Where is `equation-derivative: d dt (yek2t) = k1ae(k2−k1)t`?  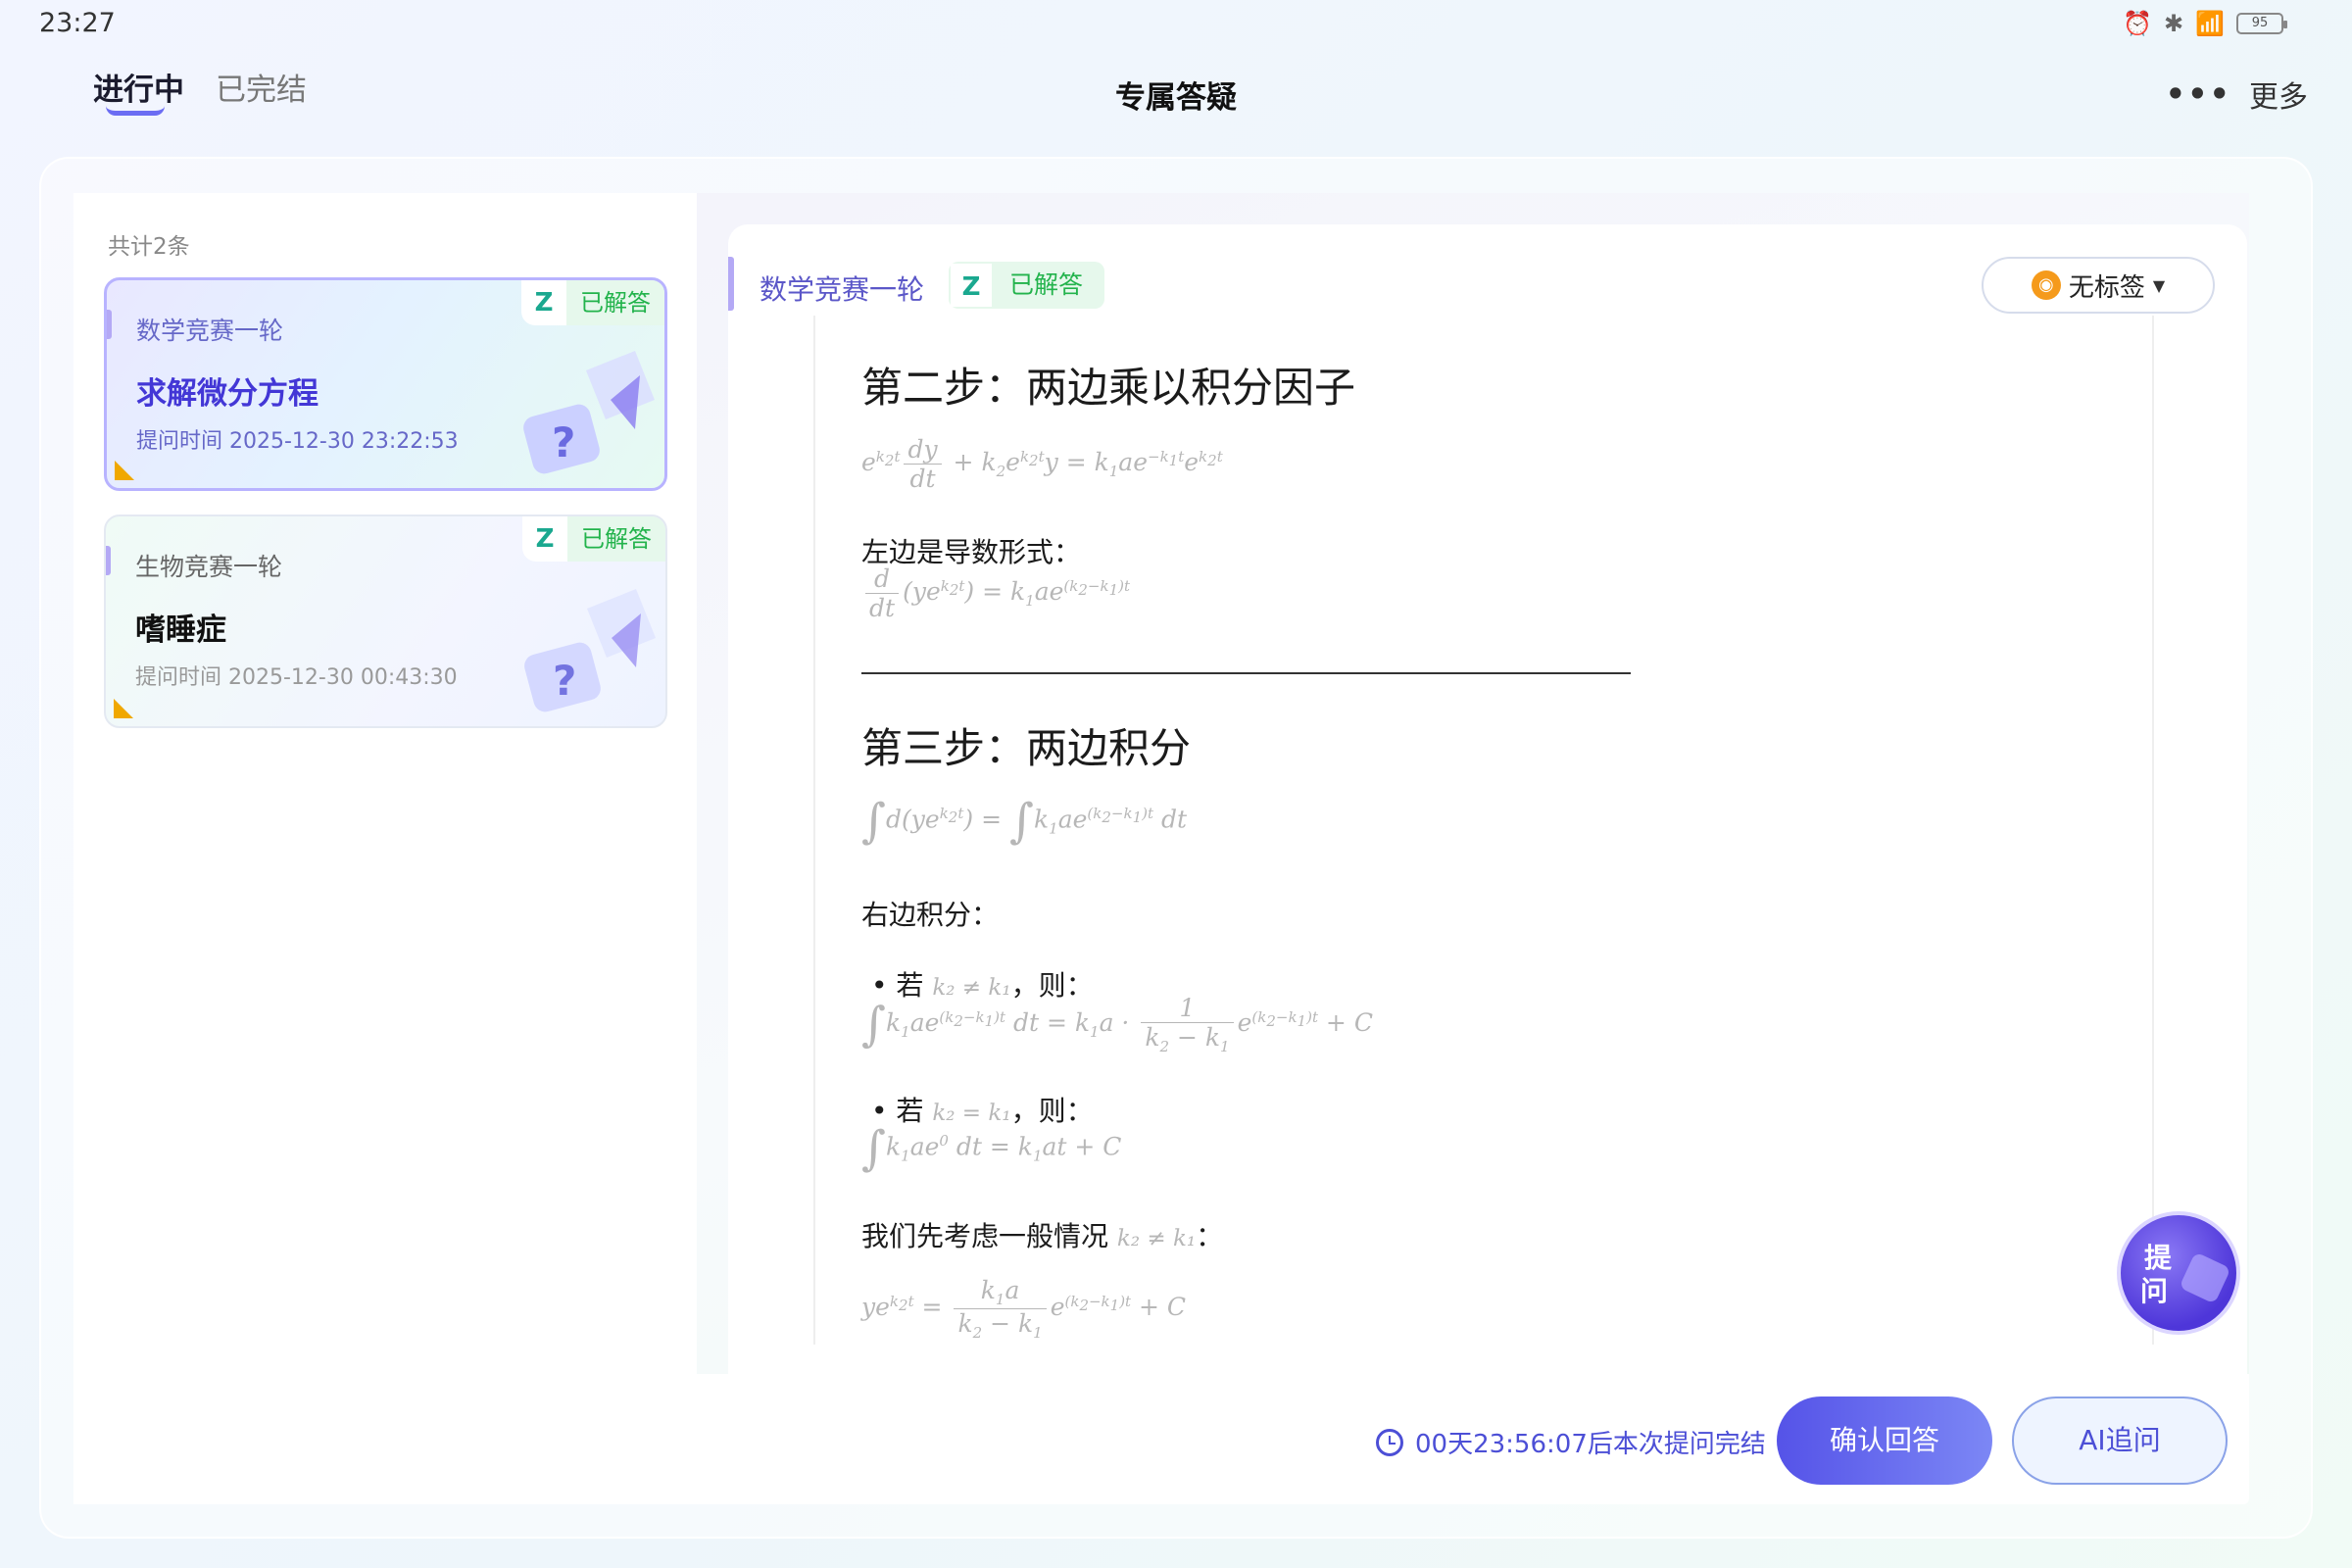 equation-derivative: d dt (yek2t) = k1ae(k2−k1)t is located at coordinates (995, 593).